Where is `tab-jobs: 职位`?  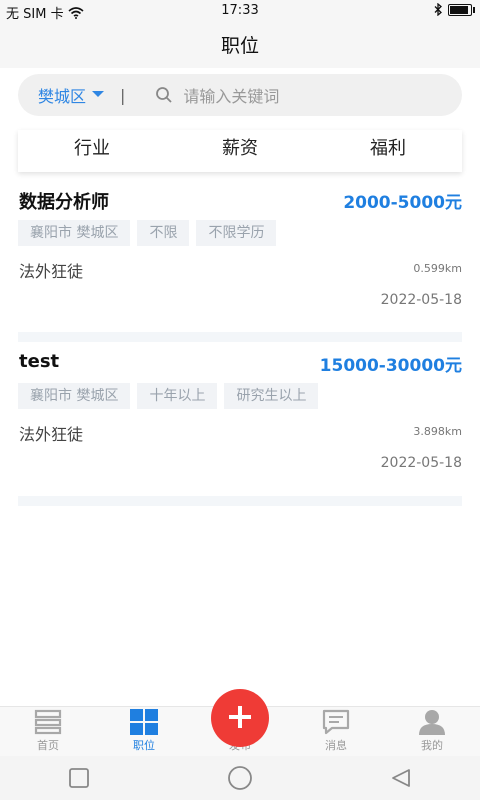
tab-jobs: 职位 is located at coordinates (144, 732).